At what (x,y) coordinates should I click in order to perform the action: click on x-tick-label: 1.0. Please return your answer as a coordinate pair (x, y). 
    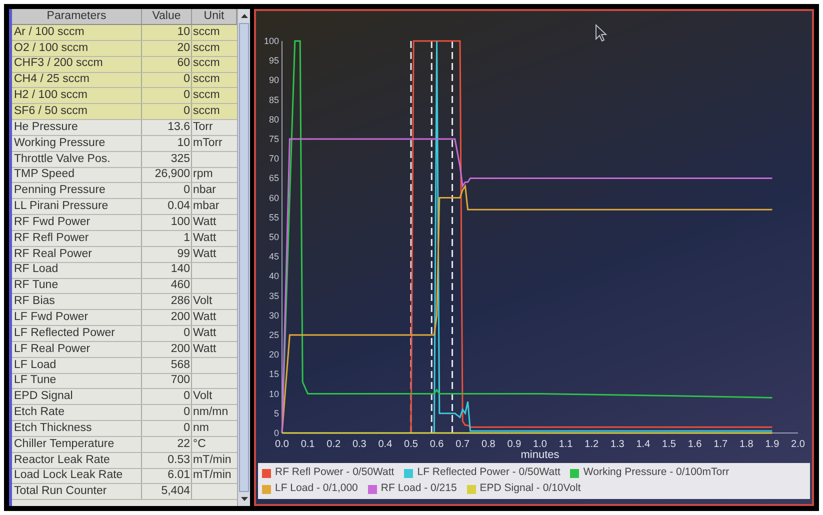
    Looking at the image, I should click on (540, 444).